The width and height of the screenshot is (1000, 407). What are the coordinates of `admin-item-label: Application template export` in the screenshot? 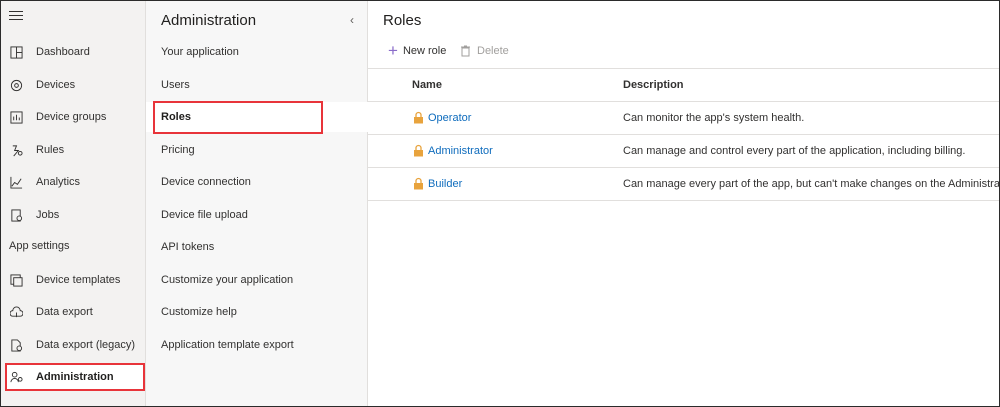 It's located at (227, 345).